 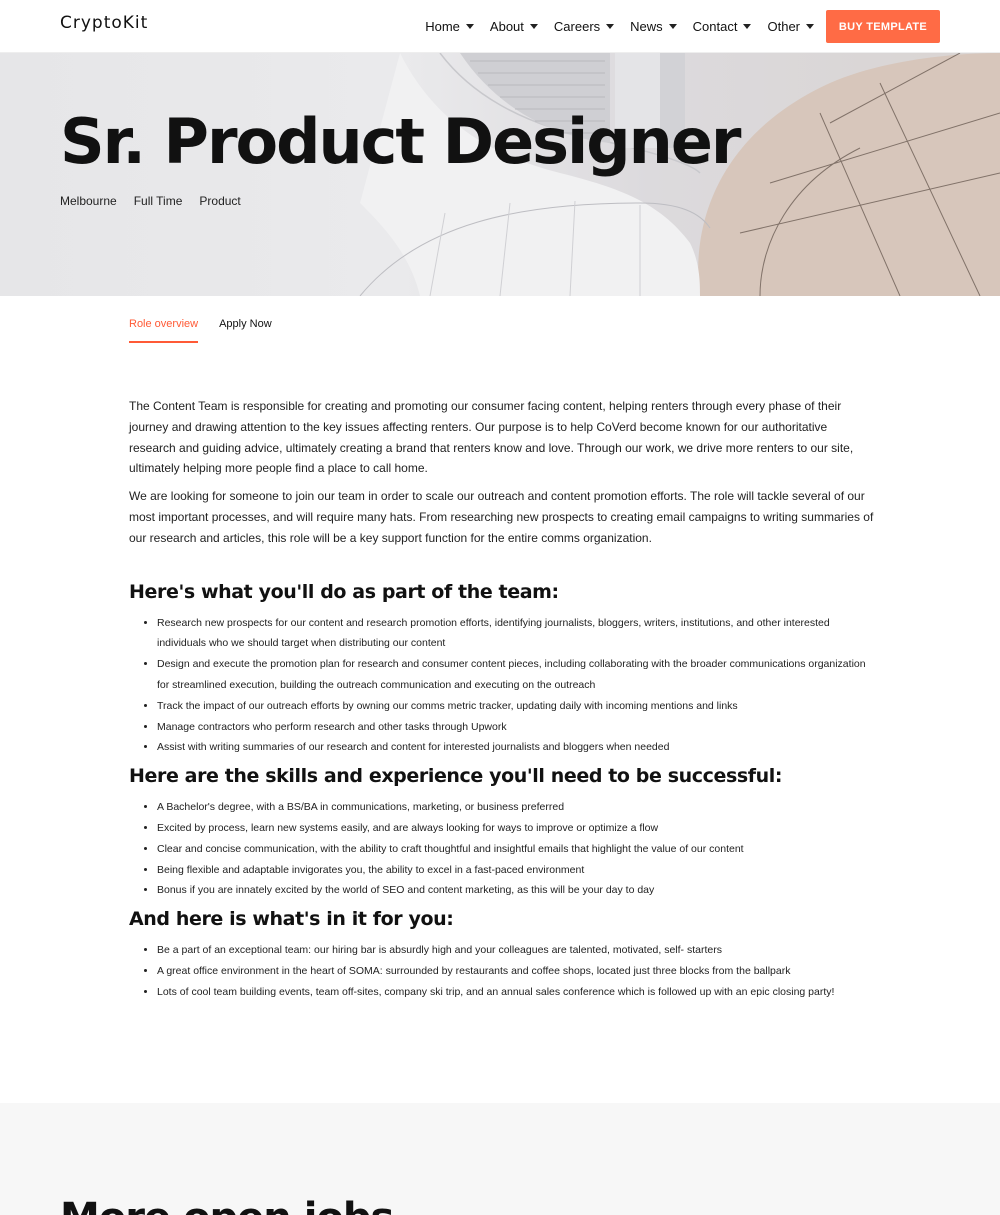 I want to click on job-location: Melbourne, so click(x=88, y=201).